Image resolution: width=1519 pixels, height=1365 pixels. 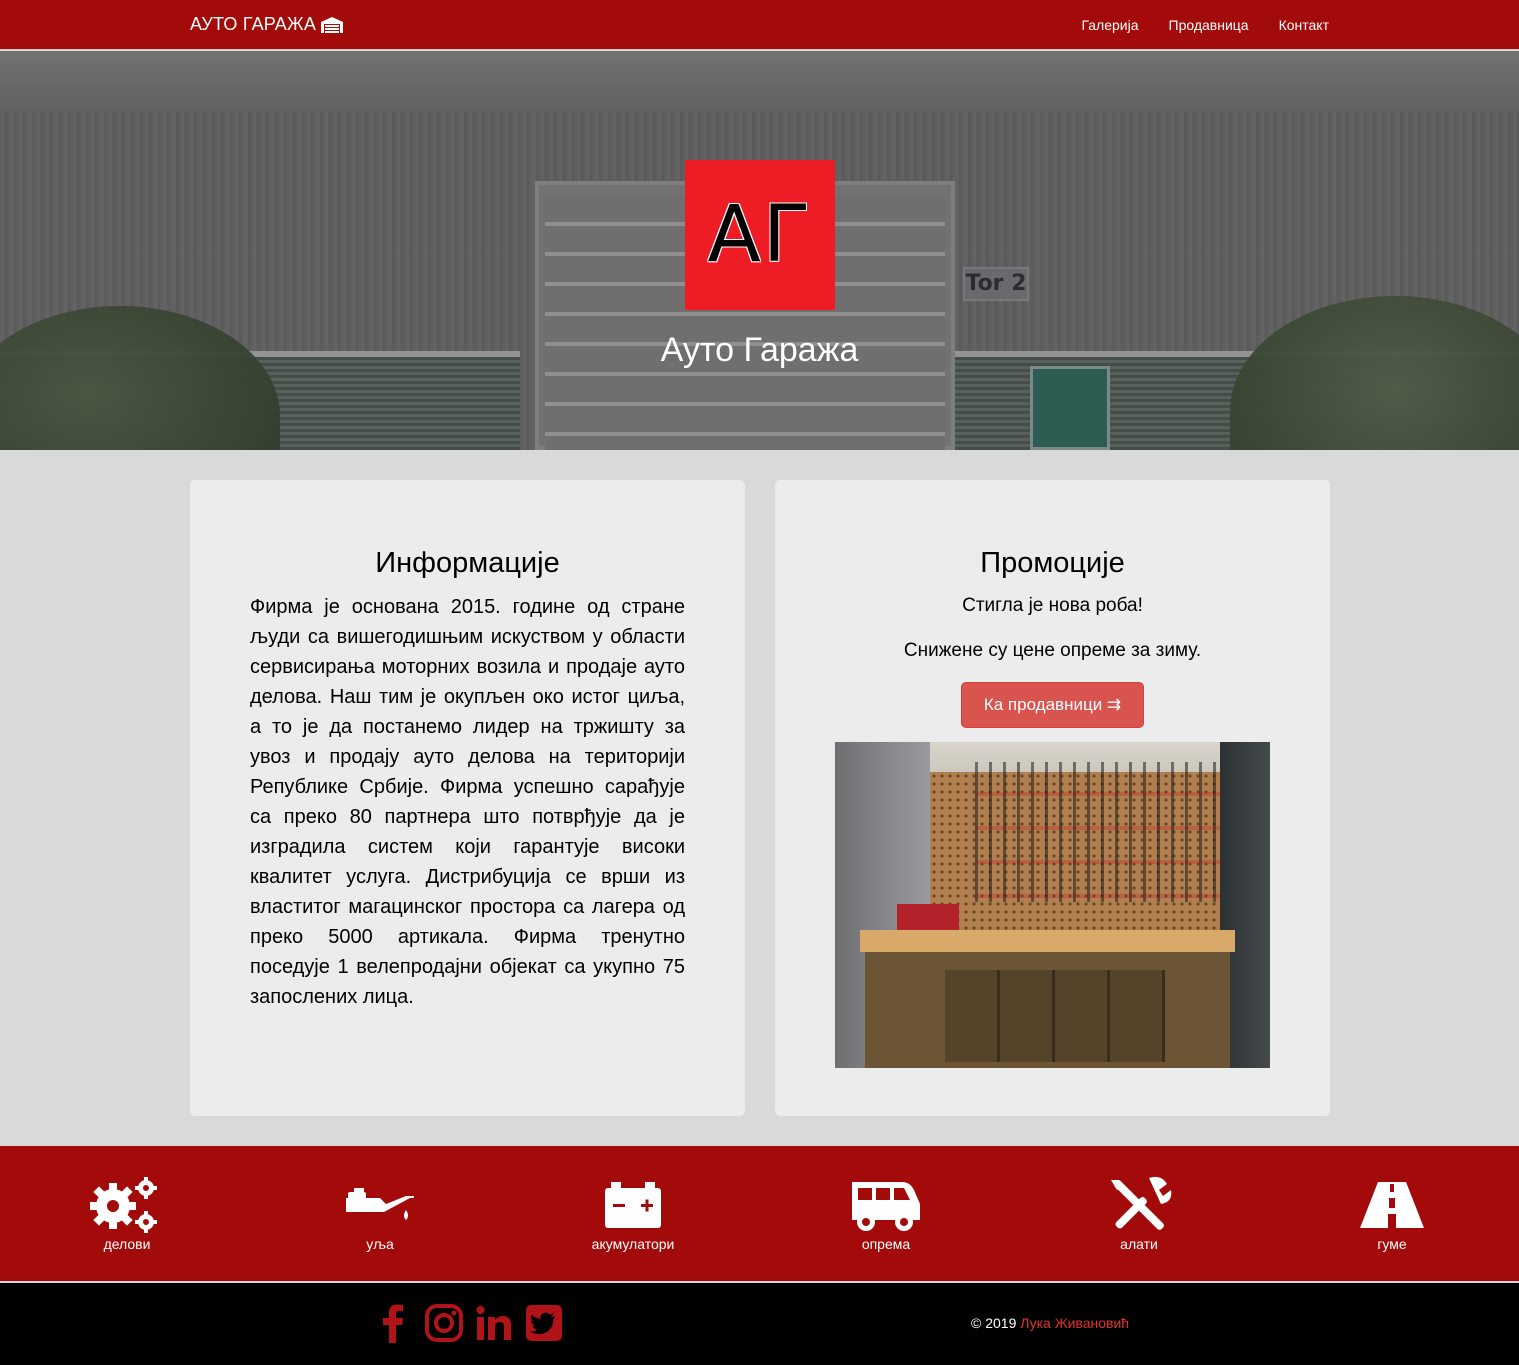 I want to click on logo-text: АГ, so click(x=760, y=235).